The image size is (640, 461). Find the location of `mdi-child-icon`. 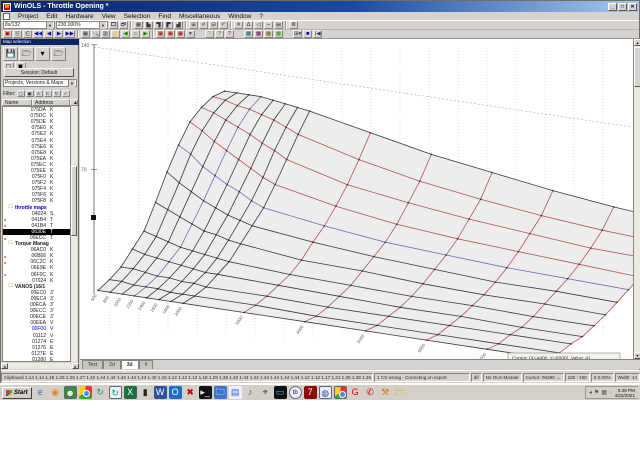

mdi-child-icon is located at coordinates (6, 16).